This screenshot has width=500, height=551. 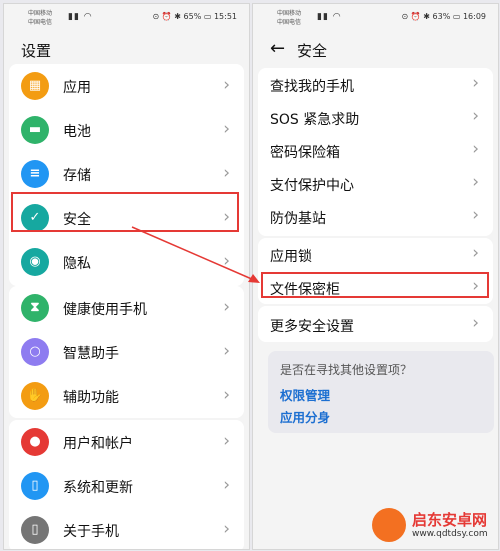 What do you see at coordinates (195, 254) in the screenshot?
I see `pointer-arrow` at bounding box center [195, 254].